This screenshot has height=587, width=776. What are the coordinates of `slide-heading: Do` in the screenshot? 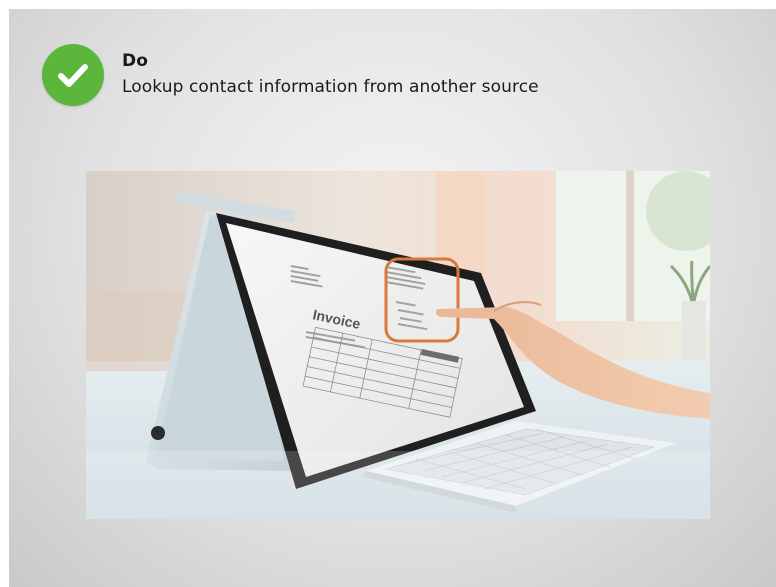 It's located at (135, 61).